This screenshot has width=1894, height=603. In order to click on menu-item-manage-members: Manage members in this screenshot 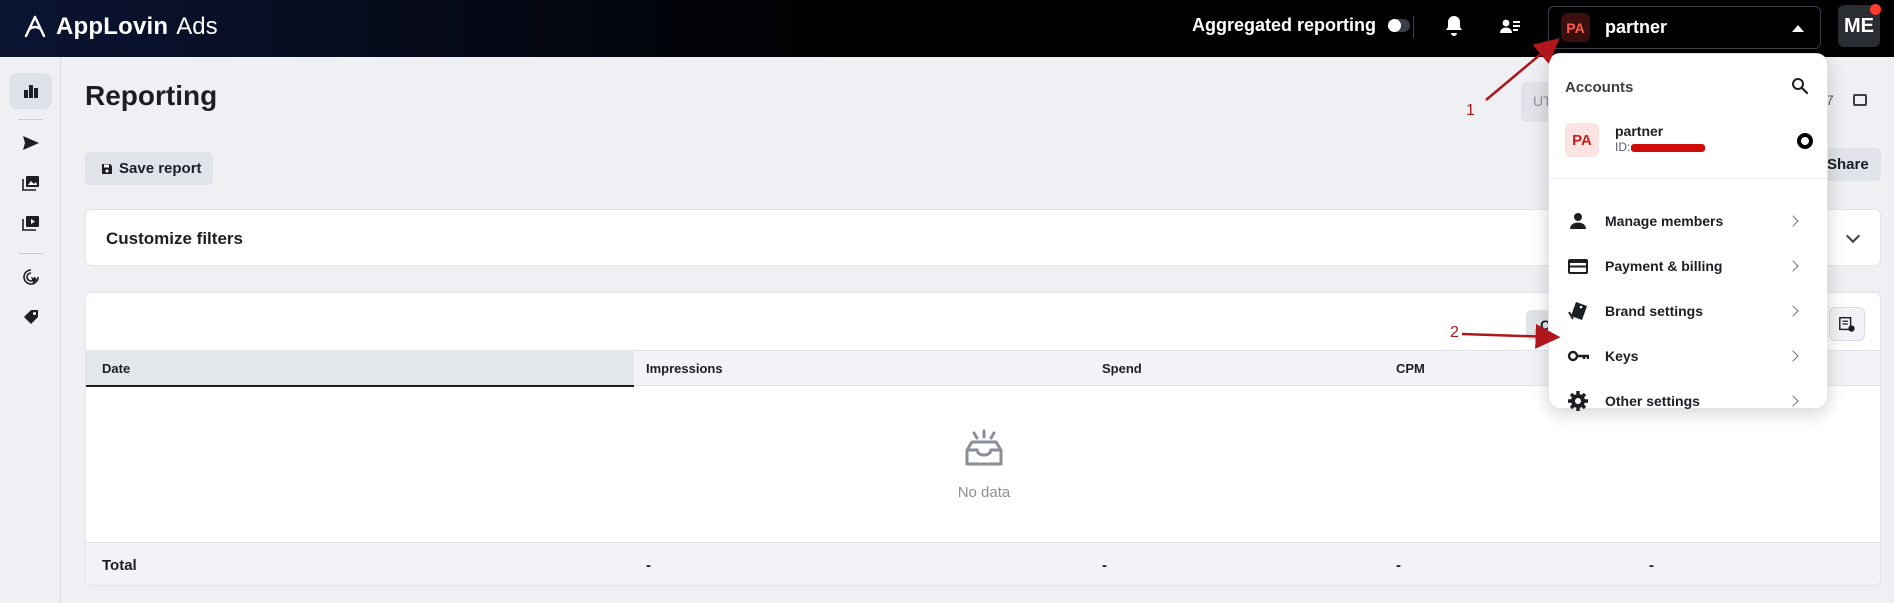, I will do `click(1688, 220)`.